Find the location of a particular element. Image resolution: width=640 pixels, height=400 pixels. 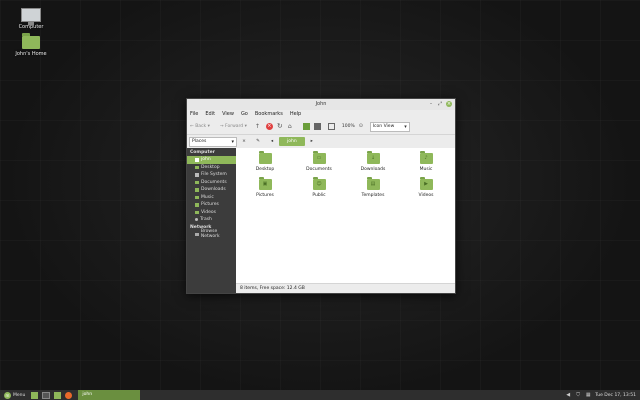

sidebar-item-pictures: Pictures is located at coordinates (211, 205).